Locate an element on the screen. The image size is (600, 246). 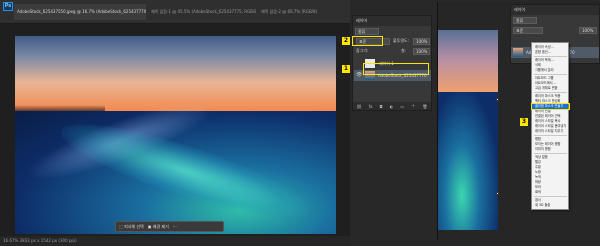
menu-item: 회색 is located at coordinates (551, 192).